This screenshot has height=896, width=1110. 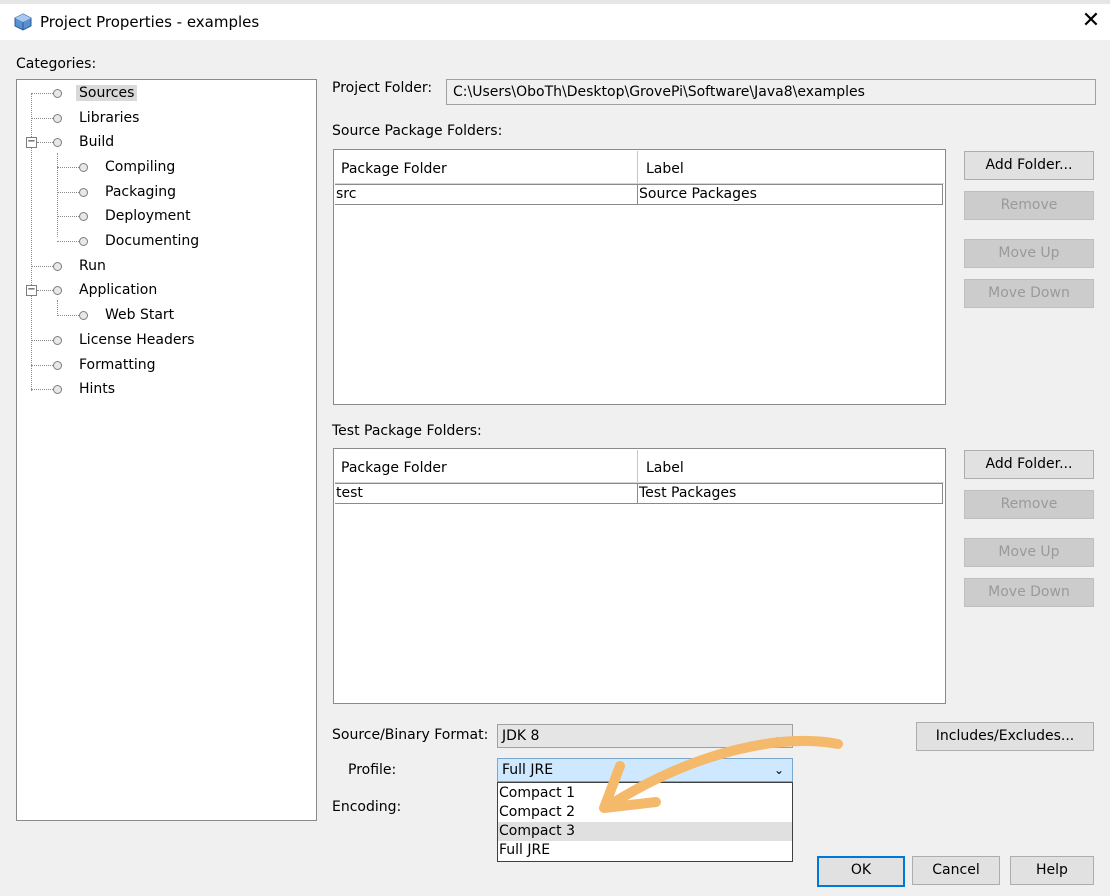 What do you see at coordinates (521, 736) in the screenshot?
I see `source-binary-format-value: JDK 8` at bounding box center [521, 736].